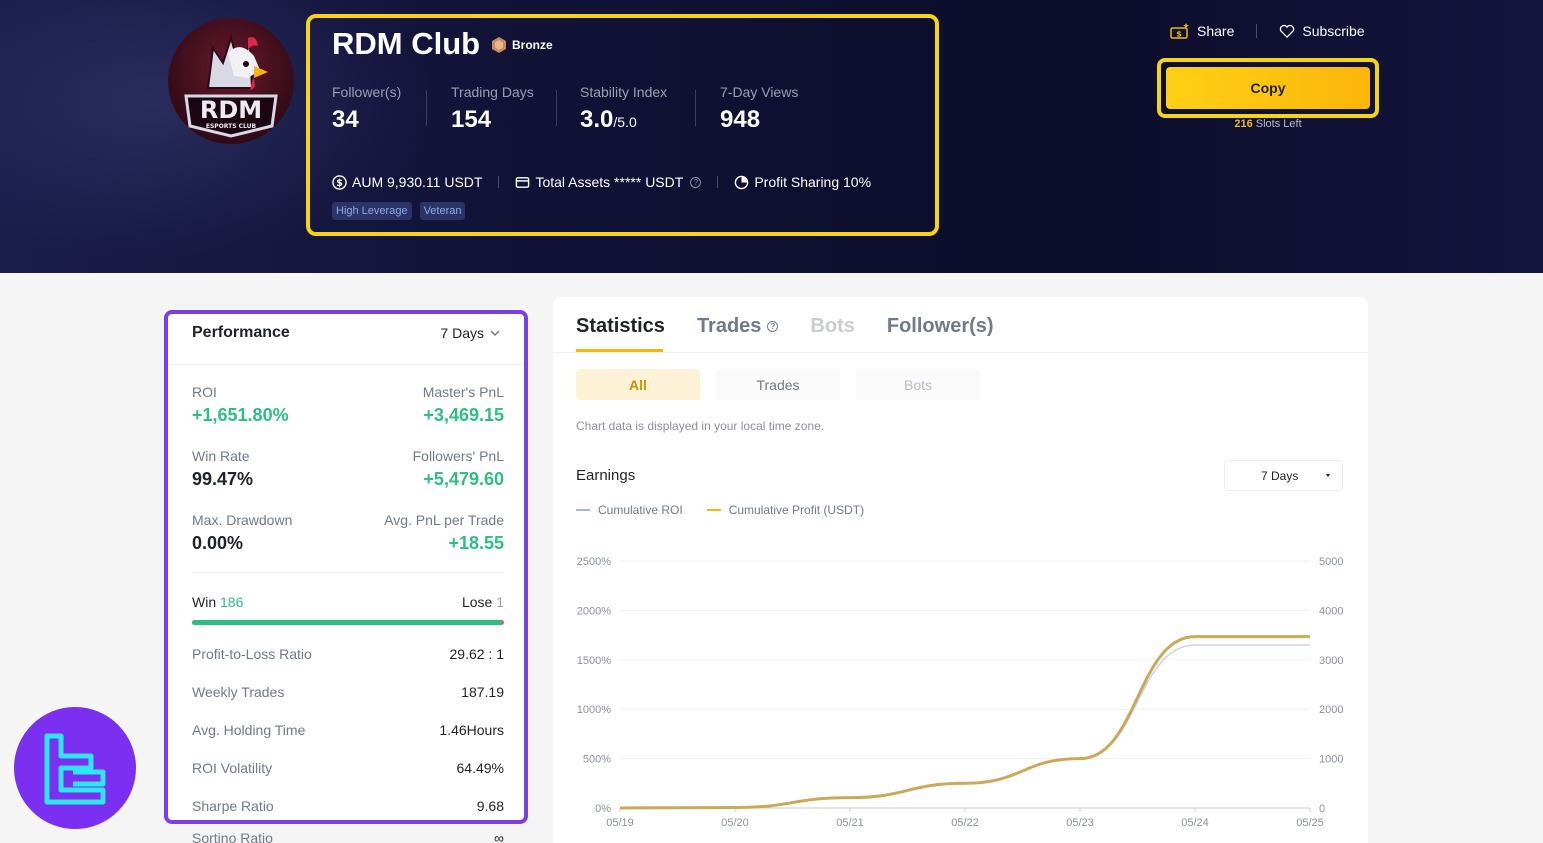 The width and height of the screenshot is (1543, 843). I want to click on trader-tags: High Leverage Veteran, so click(399, 211).